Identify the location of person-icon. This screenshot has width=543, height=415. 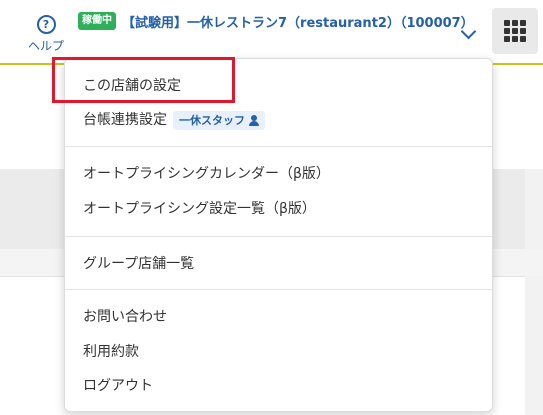
(254, 120).